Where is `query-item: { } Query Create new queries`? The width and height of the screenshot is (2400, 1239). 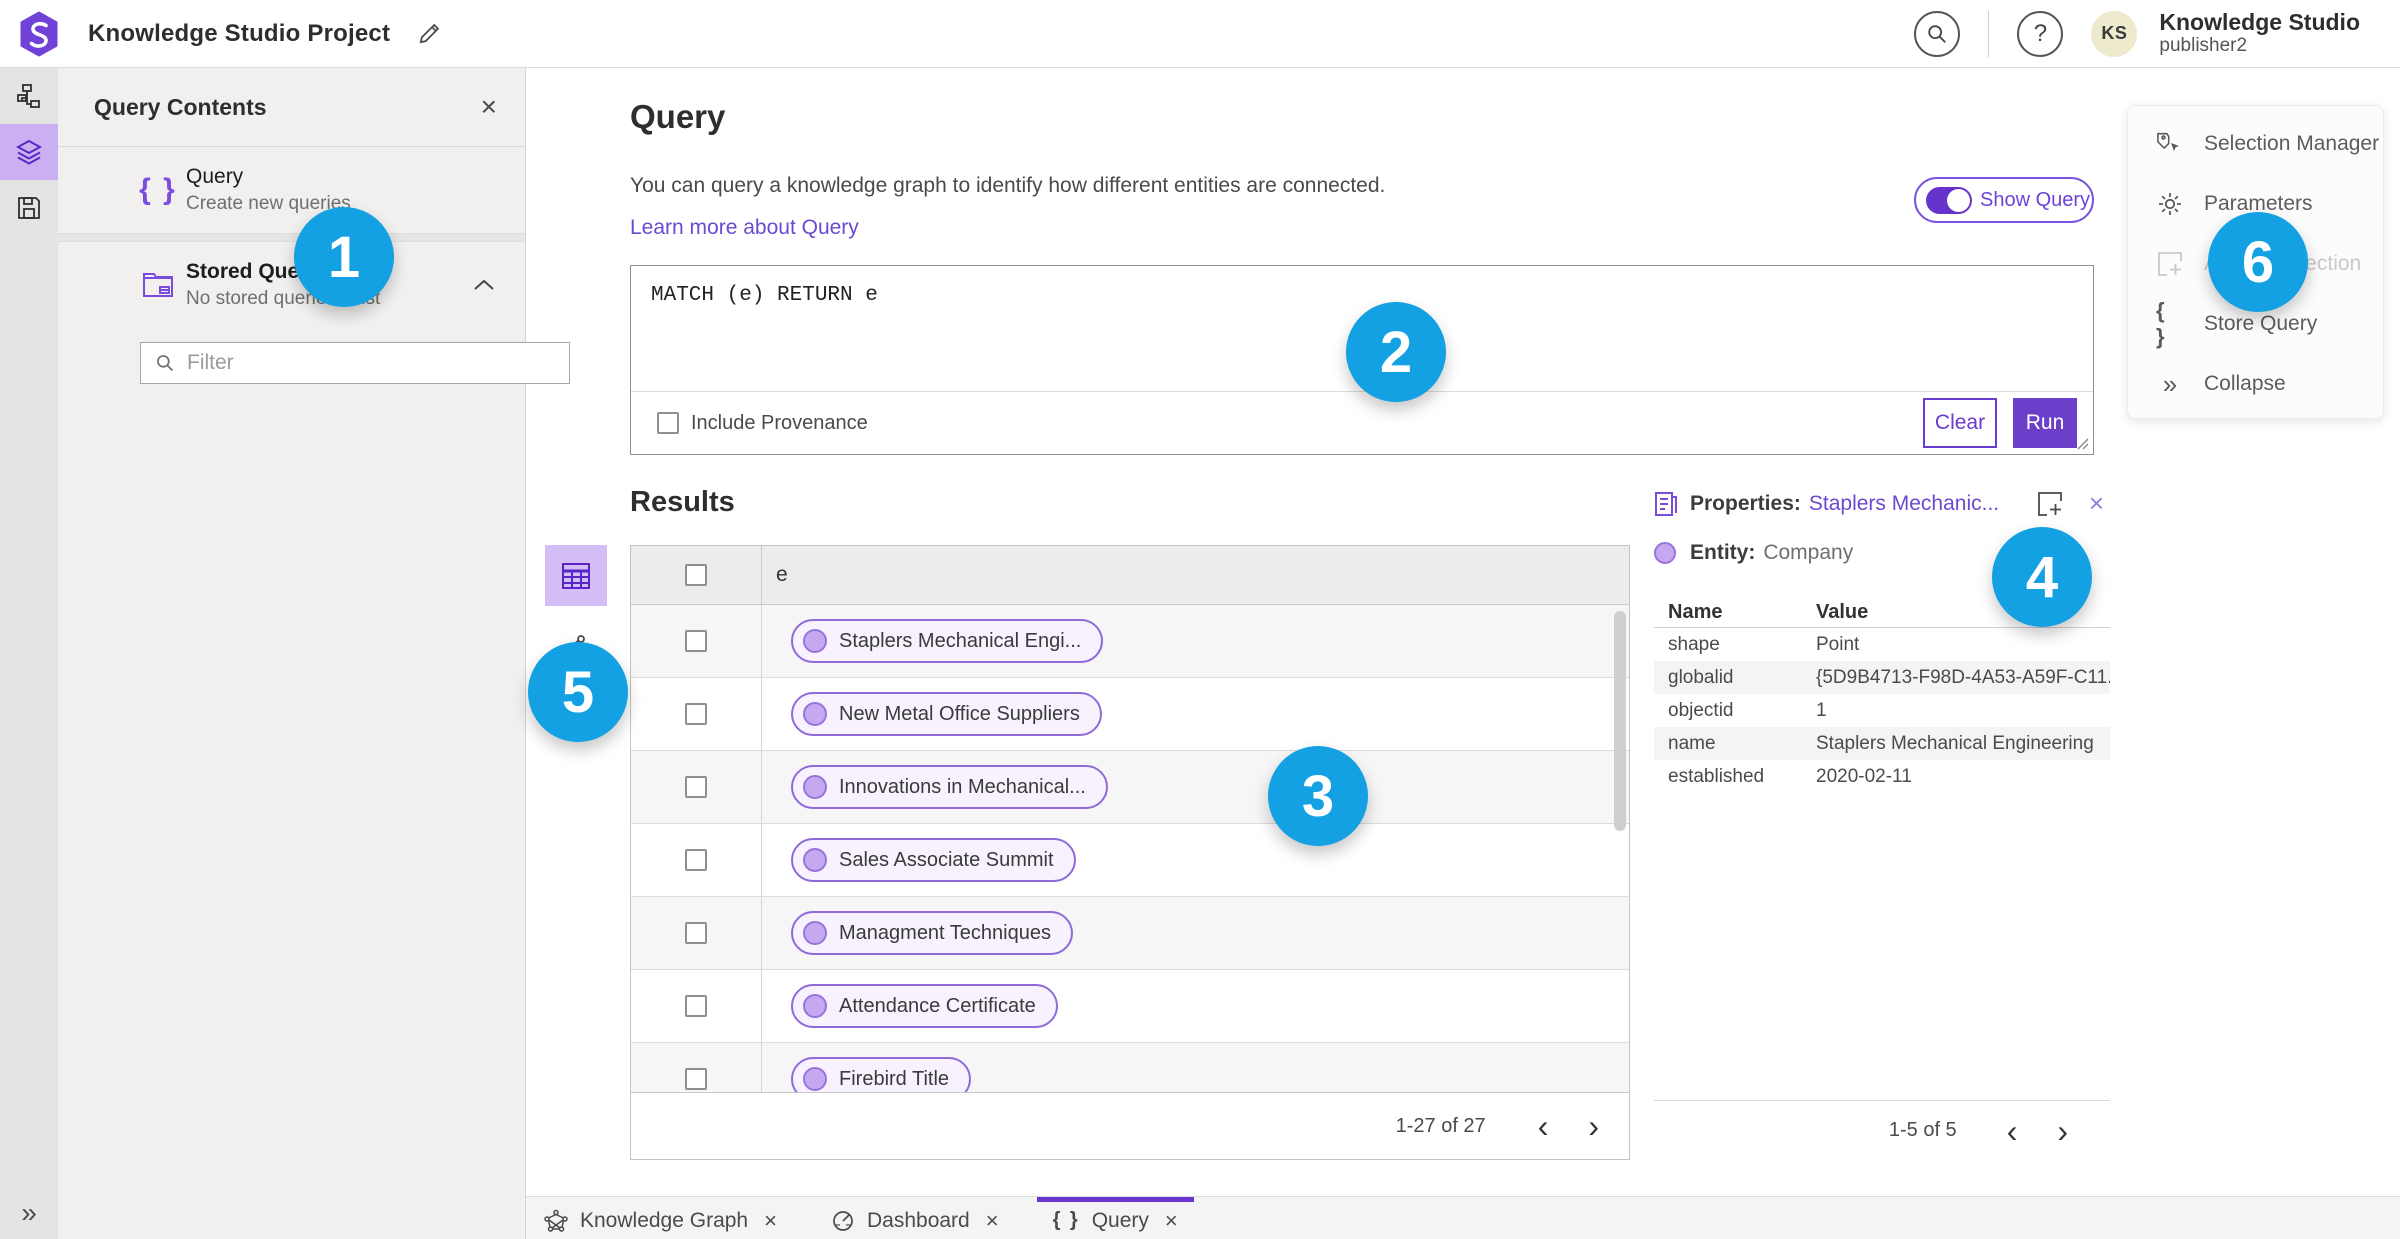 query-item: { } Query Create new queries is located at coordinates (291, 190).